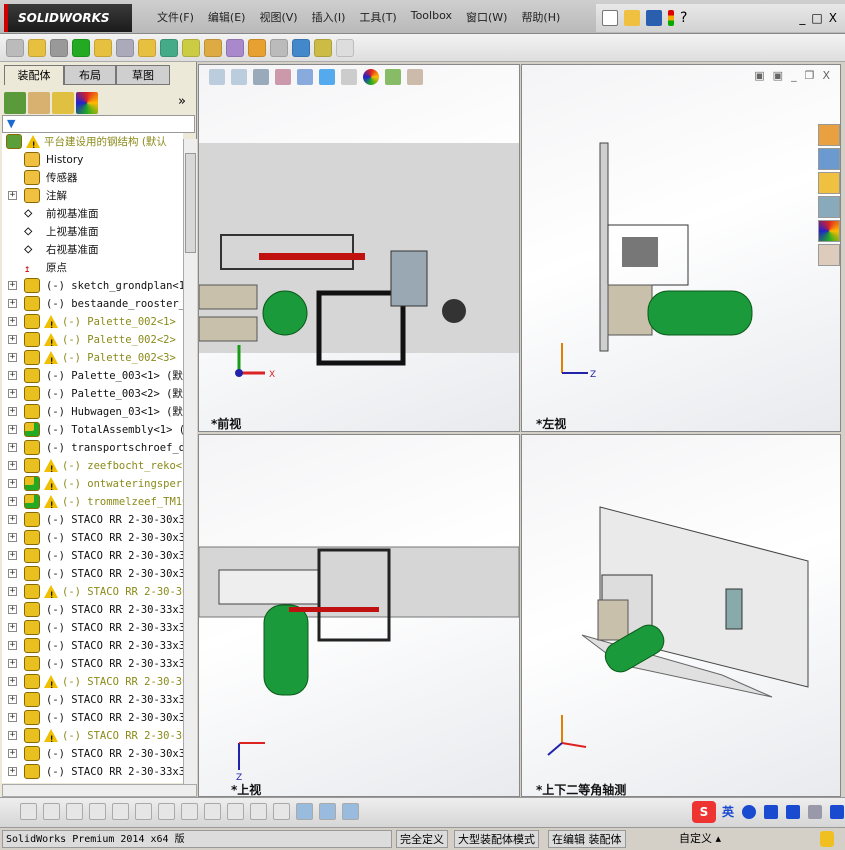 This screenshot has width=845, height=850. Describe the element at coordinates (816, 18) in the screenshot. I see `restore-button: □` at that location.